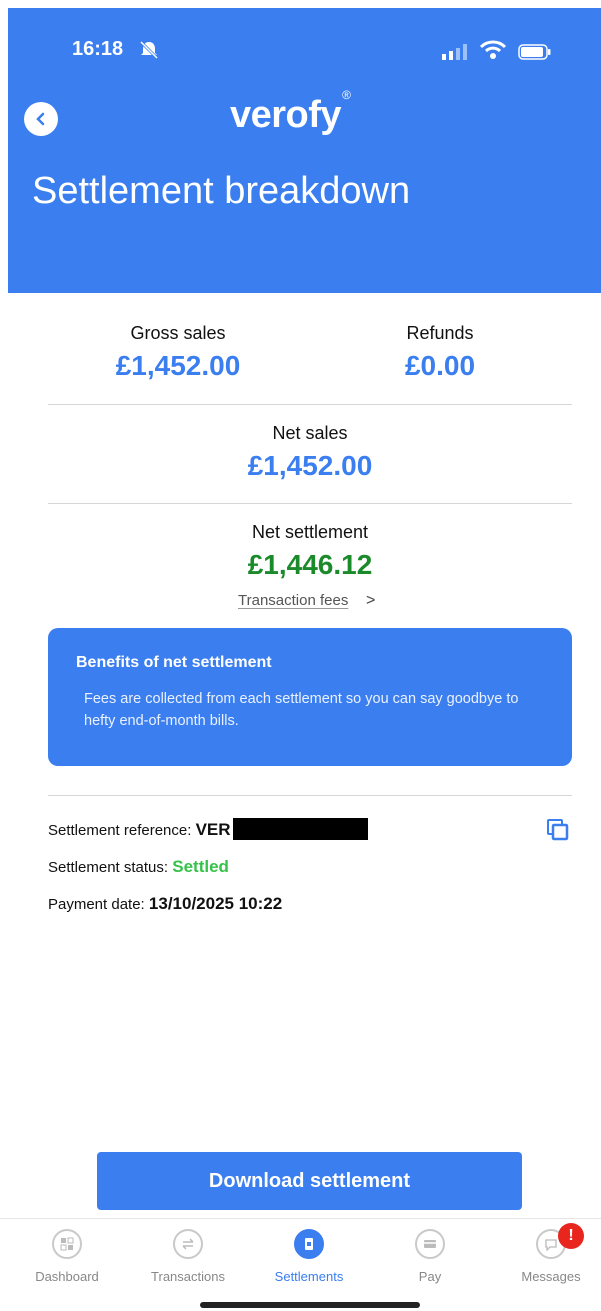  What do you see at coordinates (370, 601) in the screenshot?
I see `chevron-right-icon: >` at bounding box center [370, 601].